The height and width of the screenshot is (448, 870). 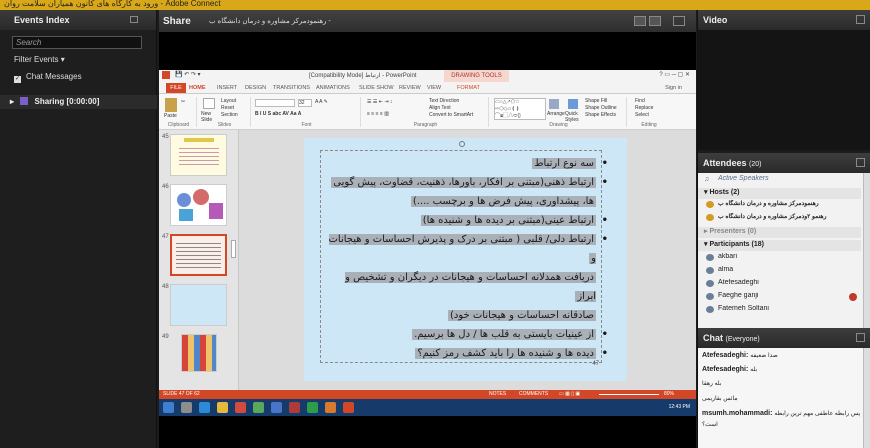 What do you see at coordinates (520, 109) in the screenshot?
I see `shapes-gallery: ▭○△↗⬠☆ ⇨⬡◇▱❪❫ ⌒⧈▢△⬭{}` at bounding box center [520, 109].